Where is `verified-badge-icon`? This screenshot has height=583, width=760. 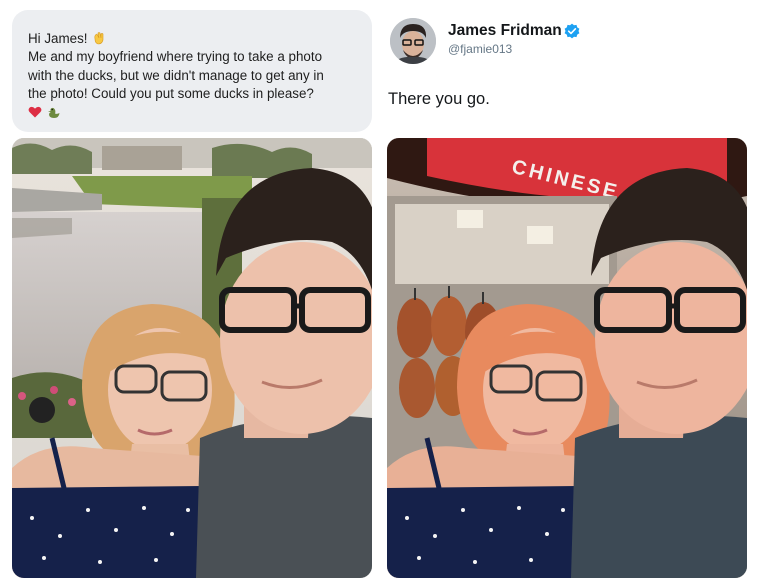
verified-badge-icon is located at coordinates (572, 31).